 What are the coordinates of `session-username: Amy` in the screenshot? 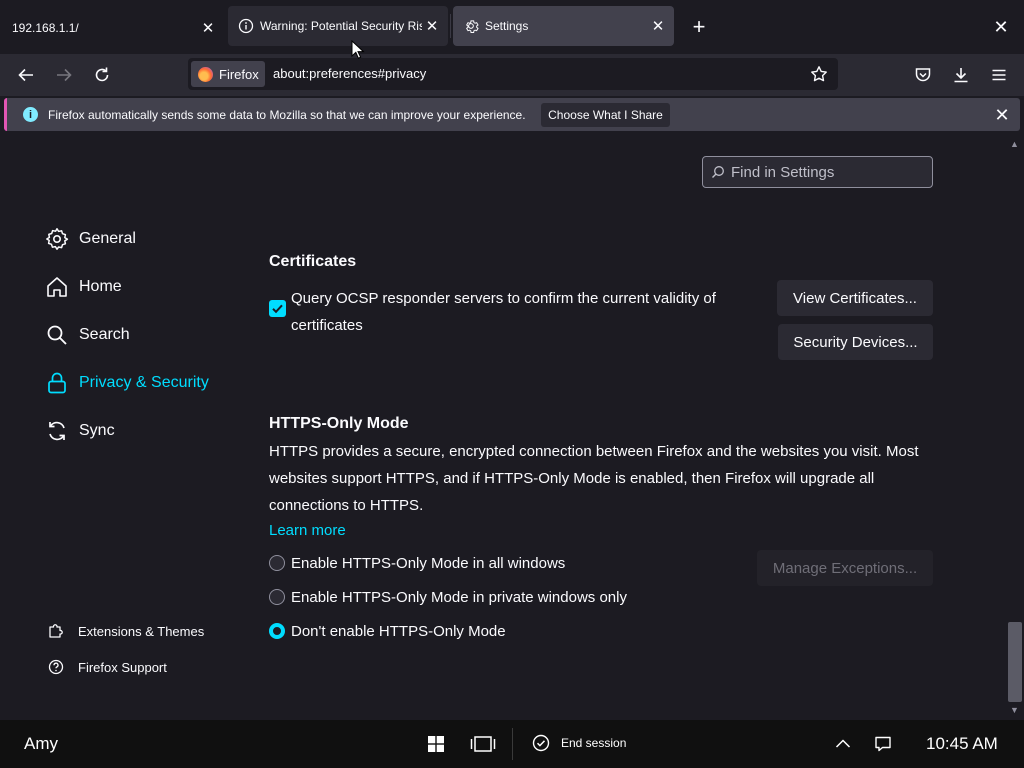 It's located at (41, 743).